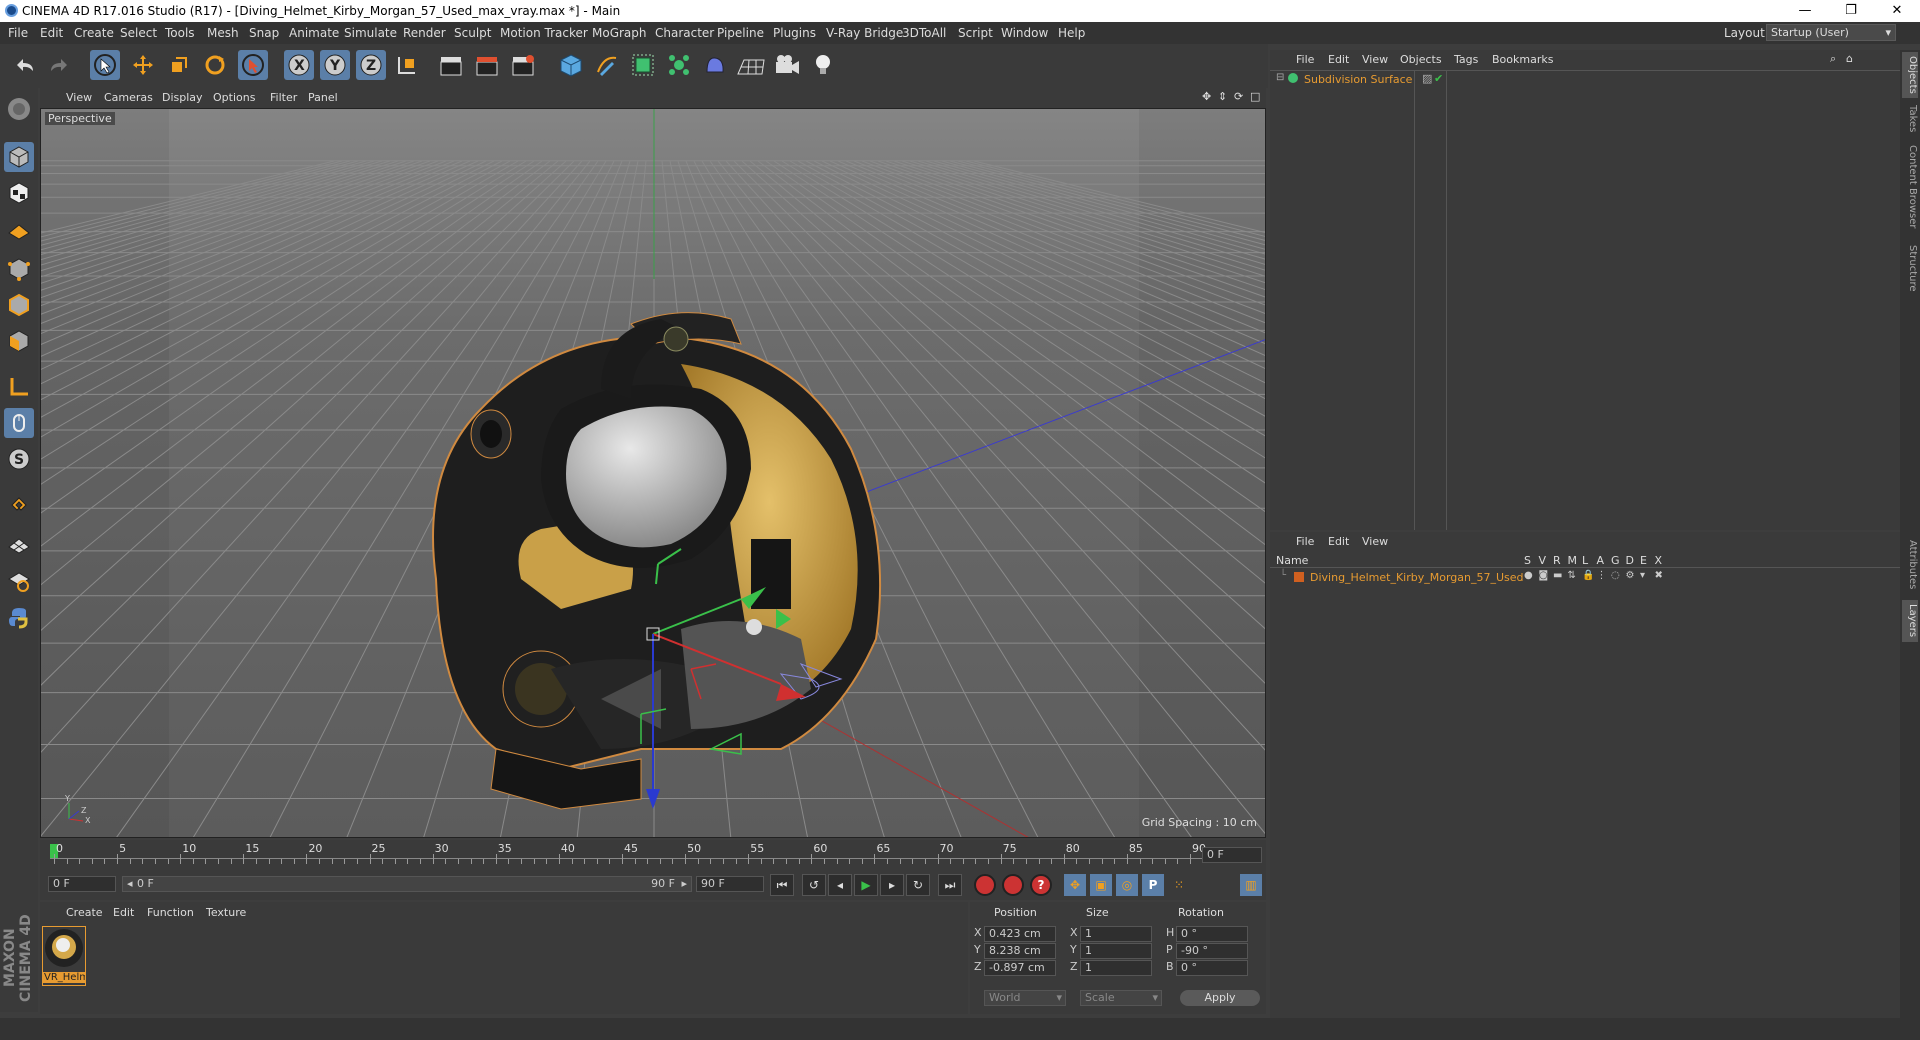 This screenshot has height=1040, width=1920. Describe the element at coordinates (19, 269) in the screenshot. I see `points-mode-button` at that location.